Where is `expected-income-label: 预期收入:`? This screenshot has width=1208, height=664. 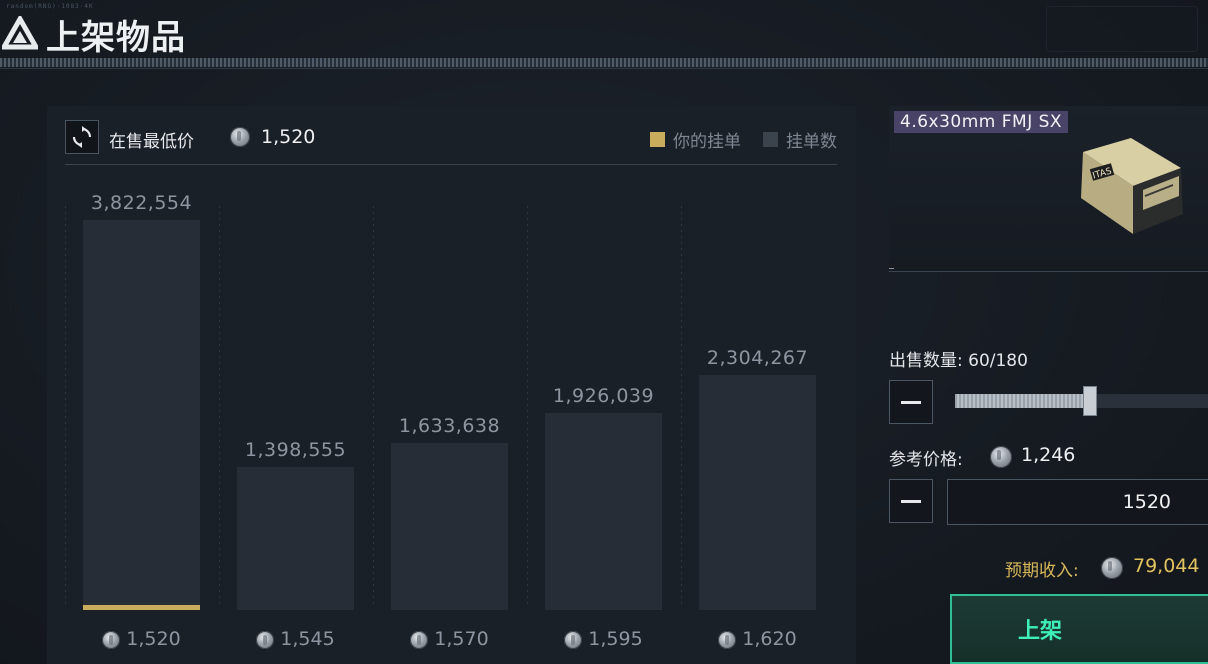
expected-income-label: 预期收入: is located at coordinates (1042, 571).